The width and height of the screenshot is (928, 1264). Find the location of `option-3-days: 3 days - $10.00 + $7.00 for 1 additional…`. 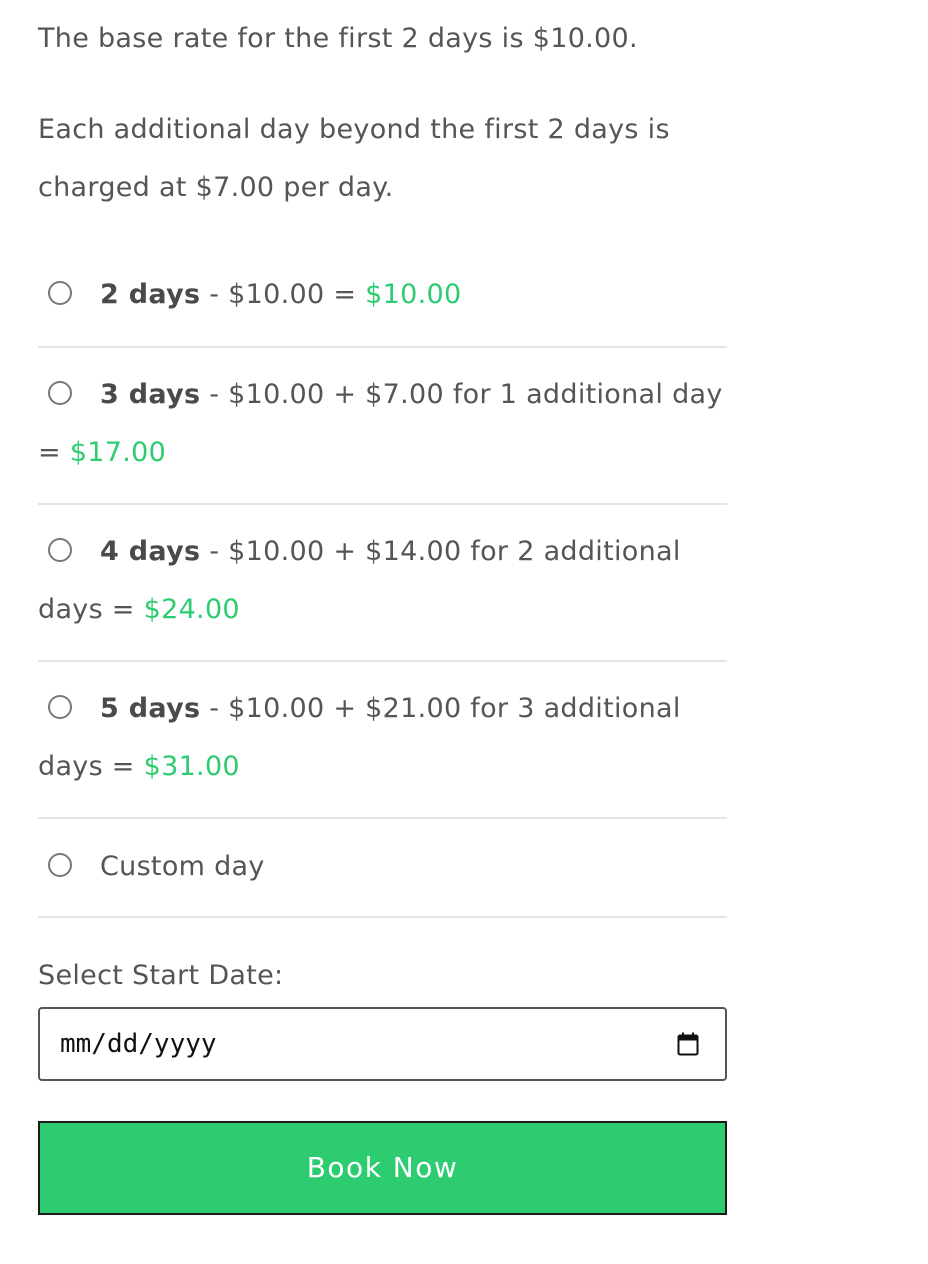

option-3-days: 3 days - $10.00 + $7.00 for 1 additional… is located at coordinates (382, 435).